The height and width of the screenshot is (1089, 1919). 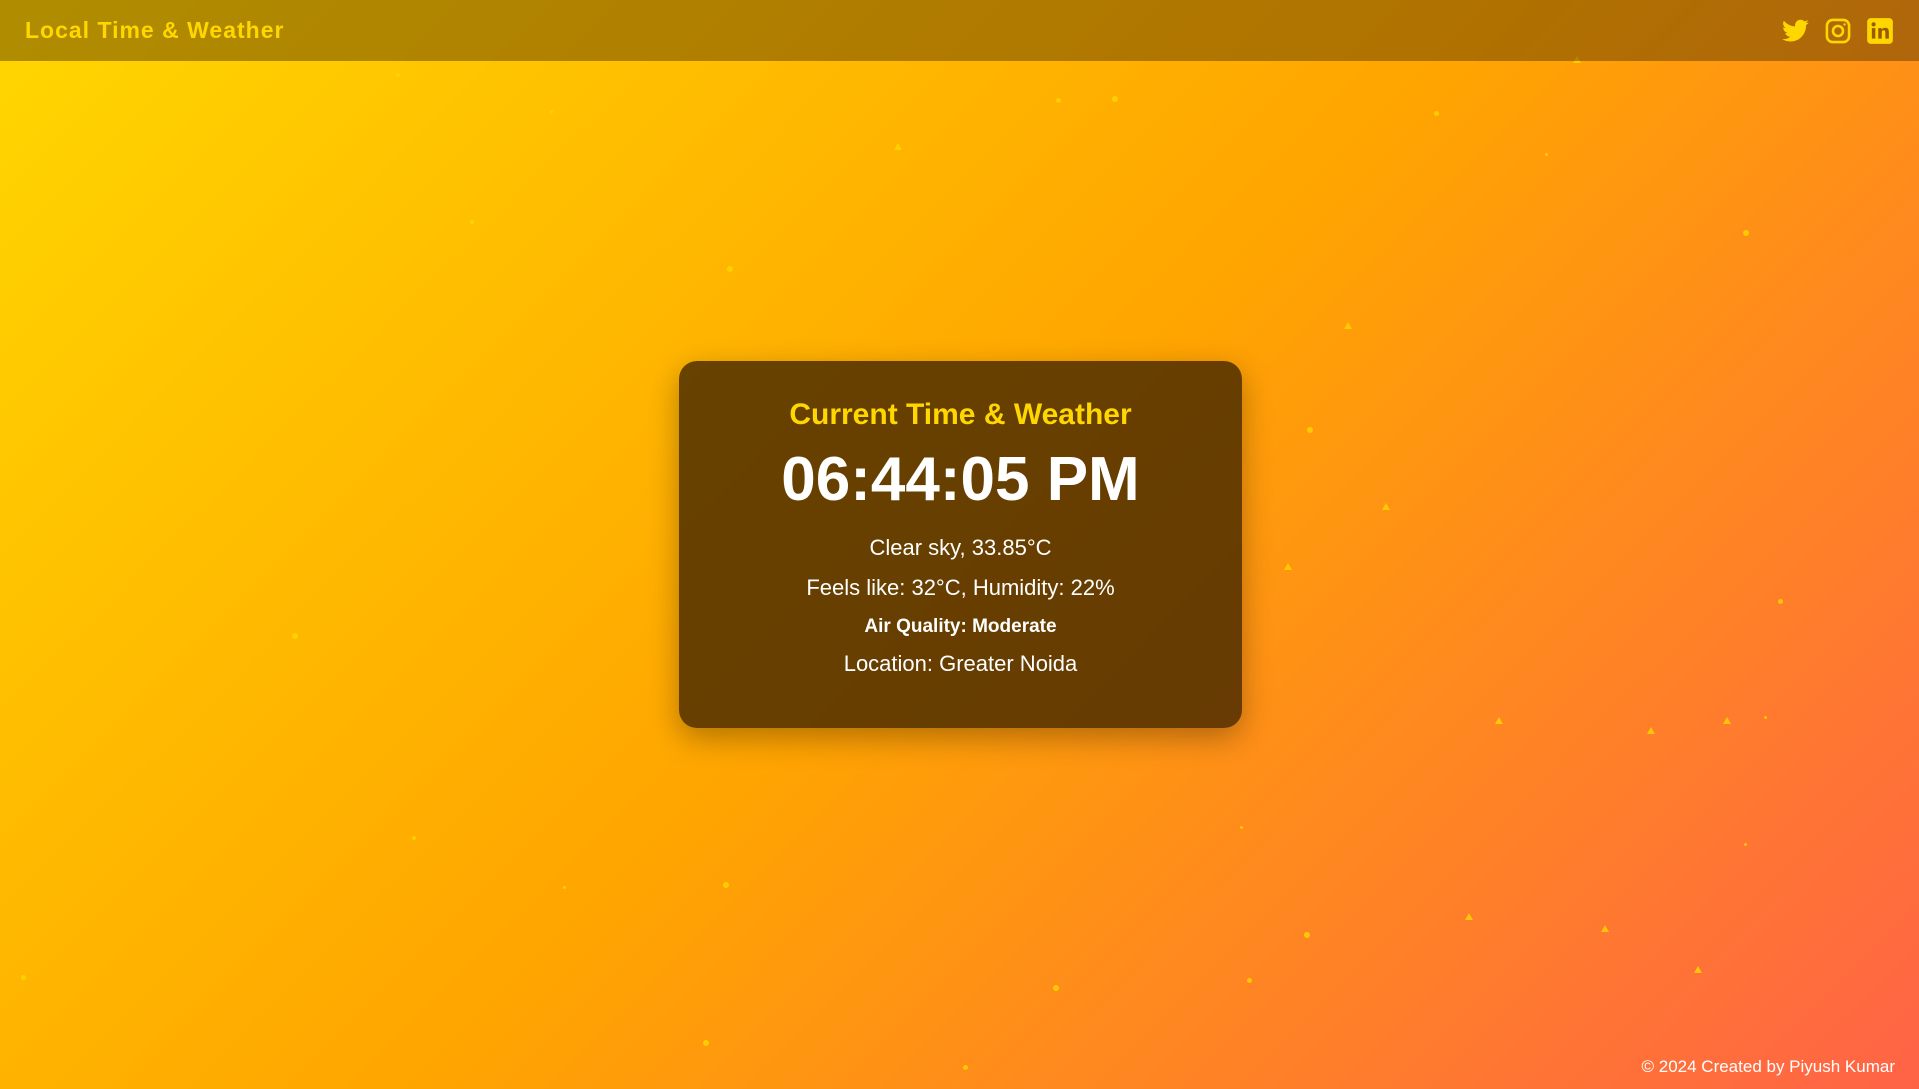 What do you see at coordinates (960, 587) in the screenshot?
I see `feels-like-humidity: Feels like: 32°C, Humidity: 22%` at bounding box center [960, 587].